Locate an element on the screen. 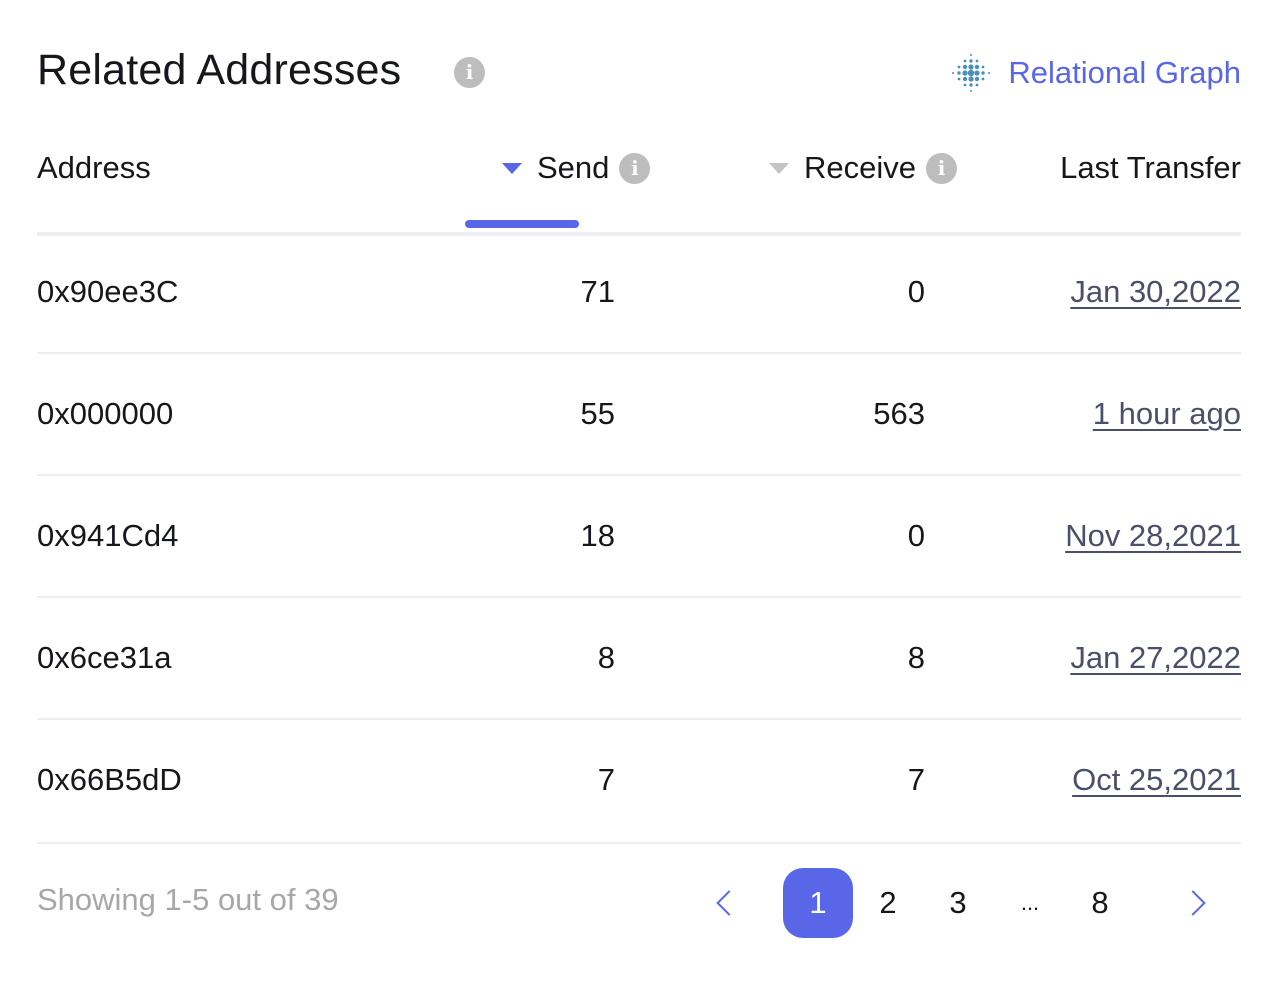 The height and width of the screenshot is (1001, 1280). table-header: Address Send i Receive i Last Transfer is located at coordinates (639, 188).